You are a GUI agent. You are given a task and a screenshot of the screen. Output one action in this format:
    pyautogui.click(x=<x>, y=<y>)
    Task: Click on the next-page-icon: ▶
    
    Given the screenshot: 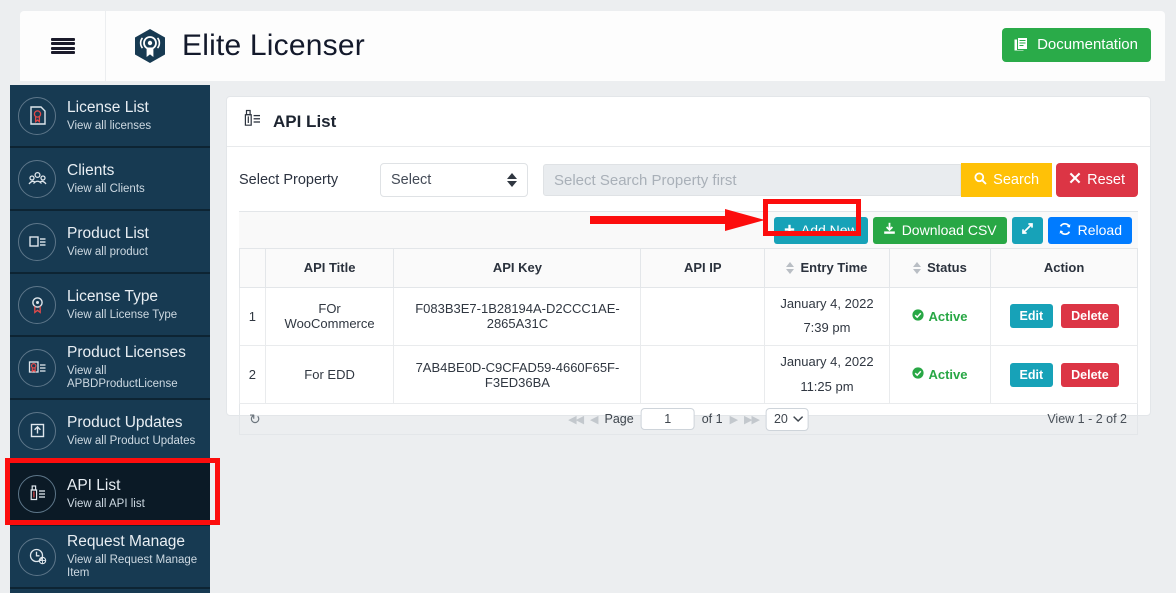 What is the action you would take?
    pyautogui.click(x=734, y=419)
    